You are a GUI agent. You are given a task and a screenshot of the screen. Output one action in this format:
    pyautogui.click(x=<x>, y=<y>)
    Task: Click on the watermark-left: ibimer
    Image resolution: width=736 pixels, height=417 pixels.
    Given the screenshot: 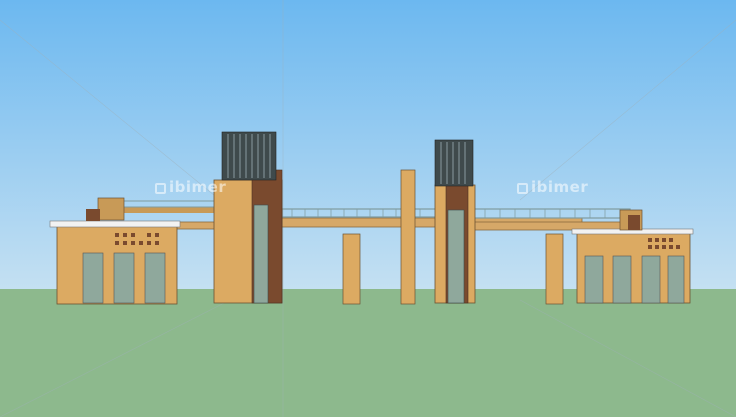 What is the action you would take?
    pyautogui.click(x=190, y=187)
    